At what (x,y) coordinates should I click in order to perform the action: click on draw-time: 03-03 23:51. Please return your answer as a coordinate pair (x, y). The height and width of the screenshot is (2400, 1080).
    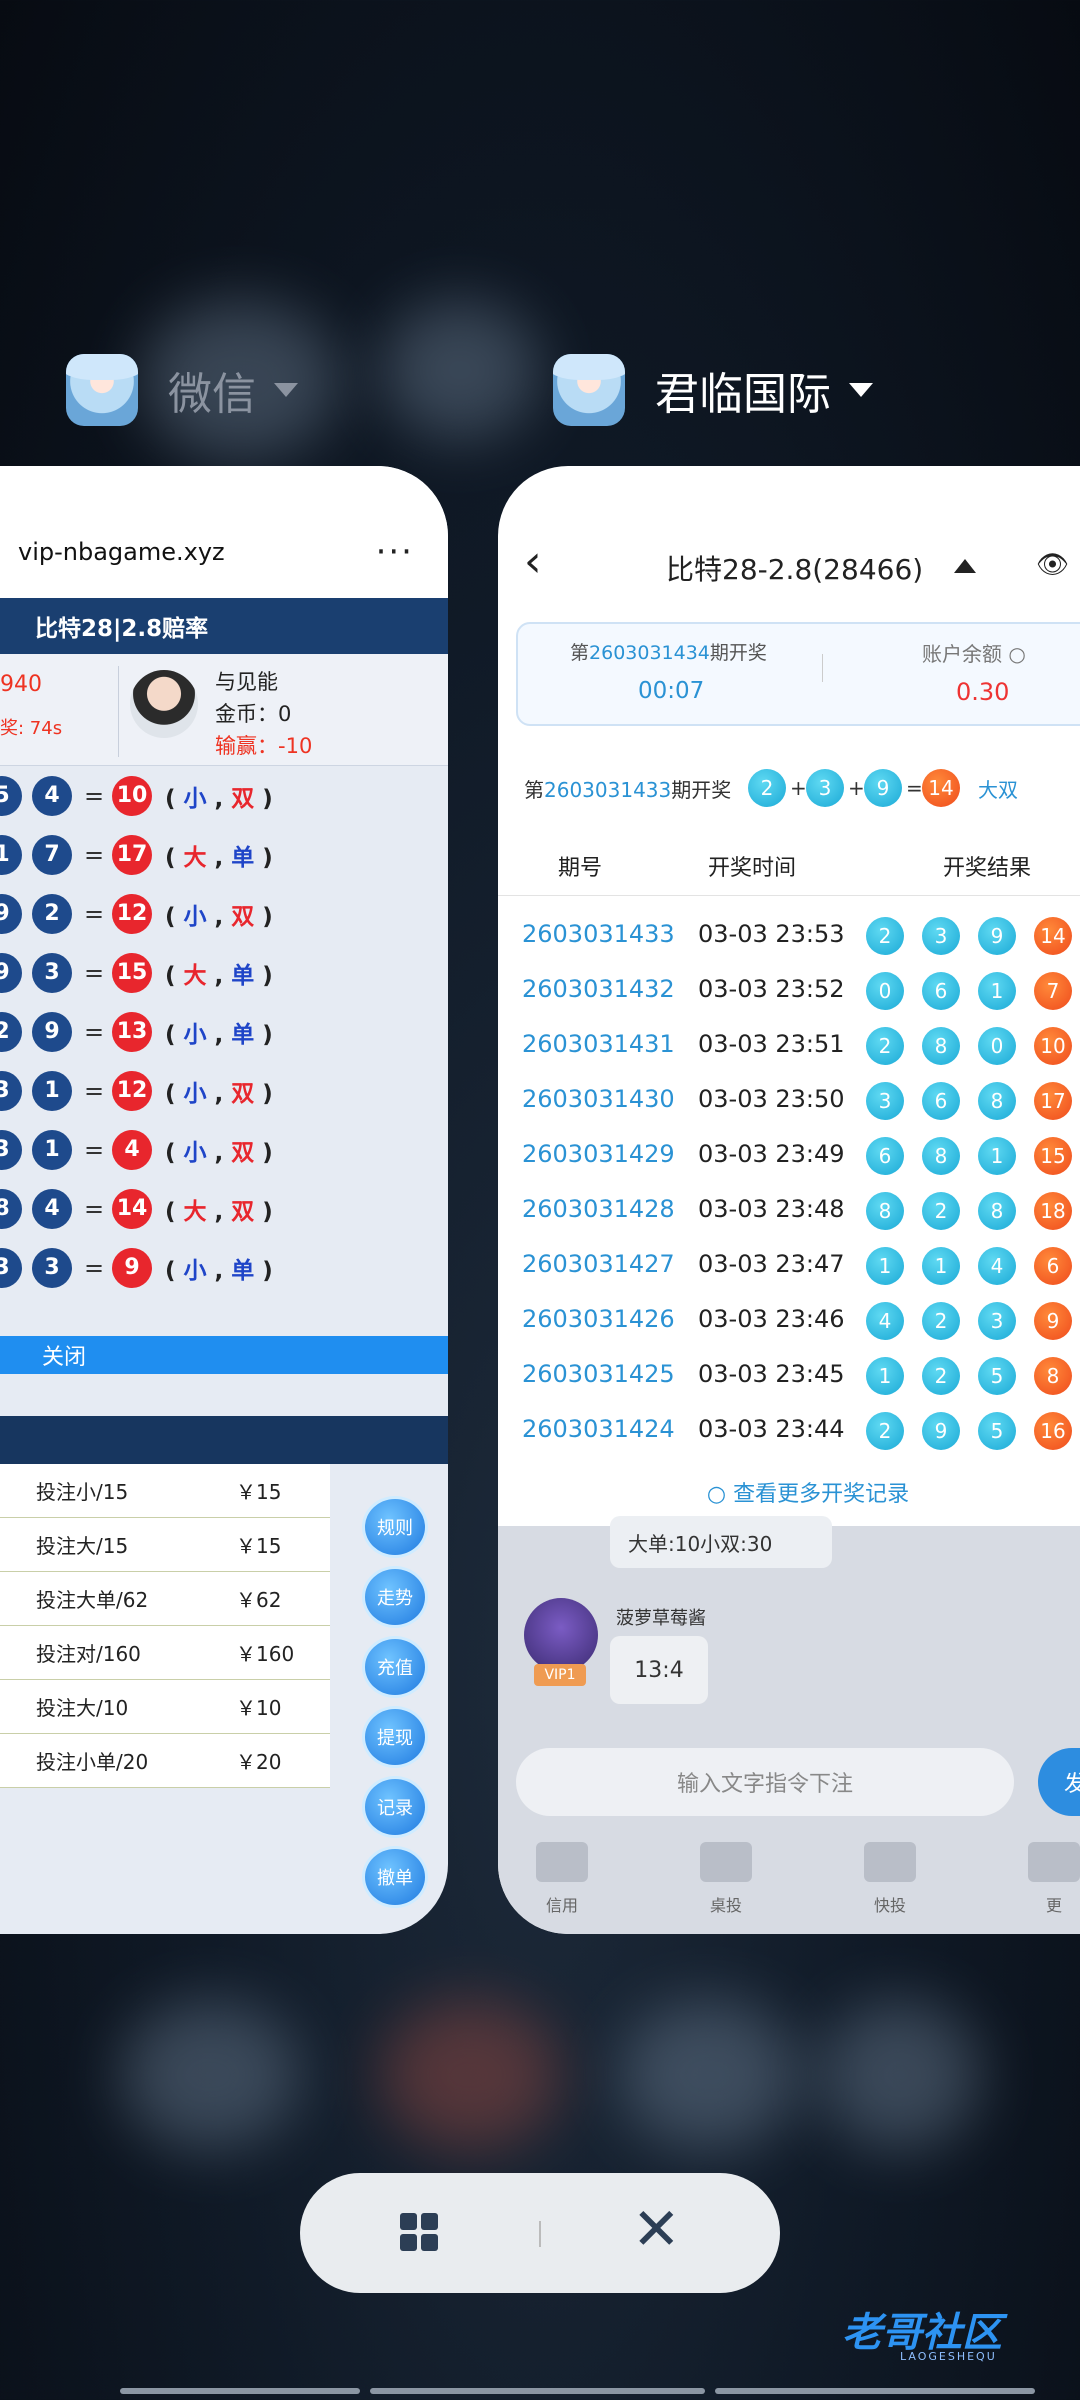
    Looking at the image, I should click on (771, 1044).